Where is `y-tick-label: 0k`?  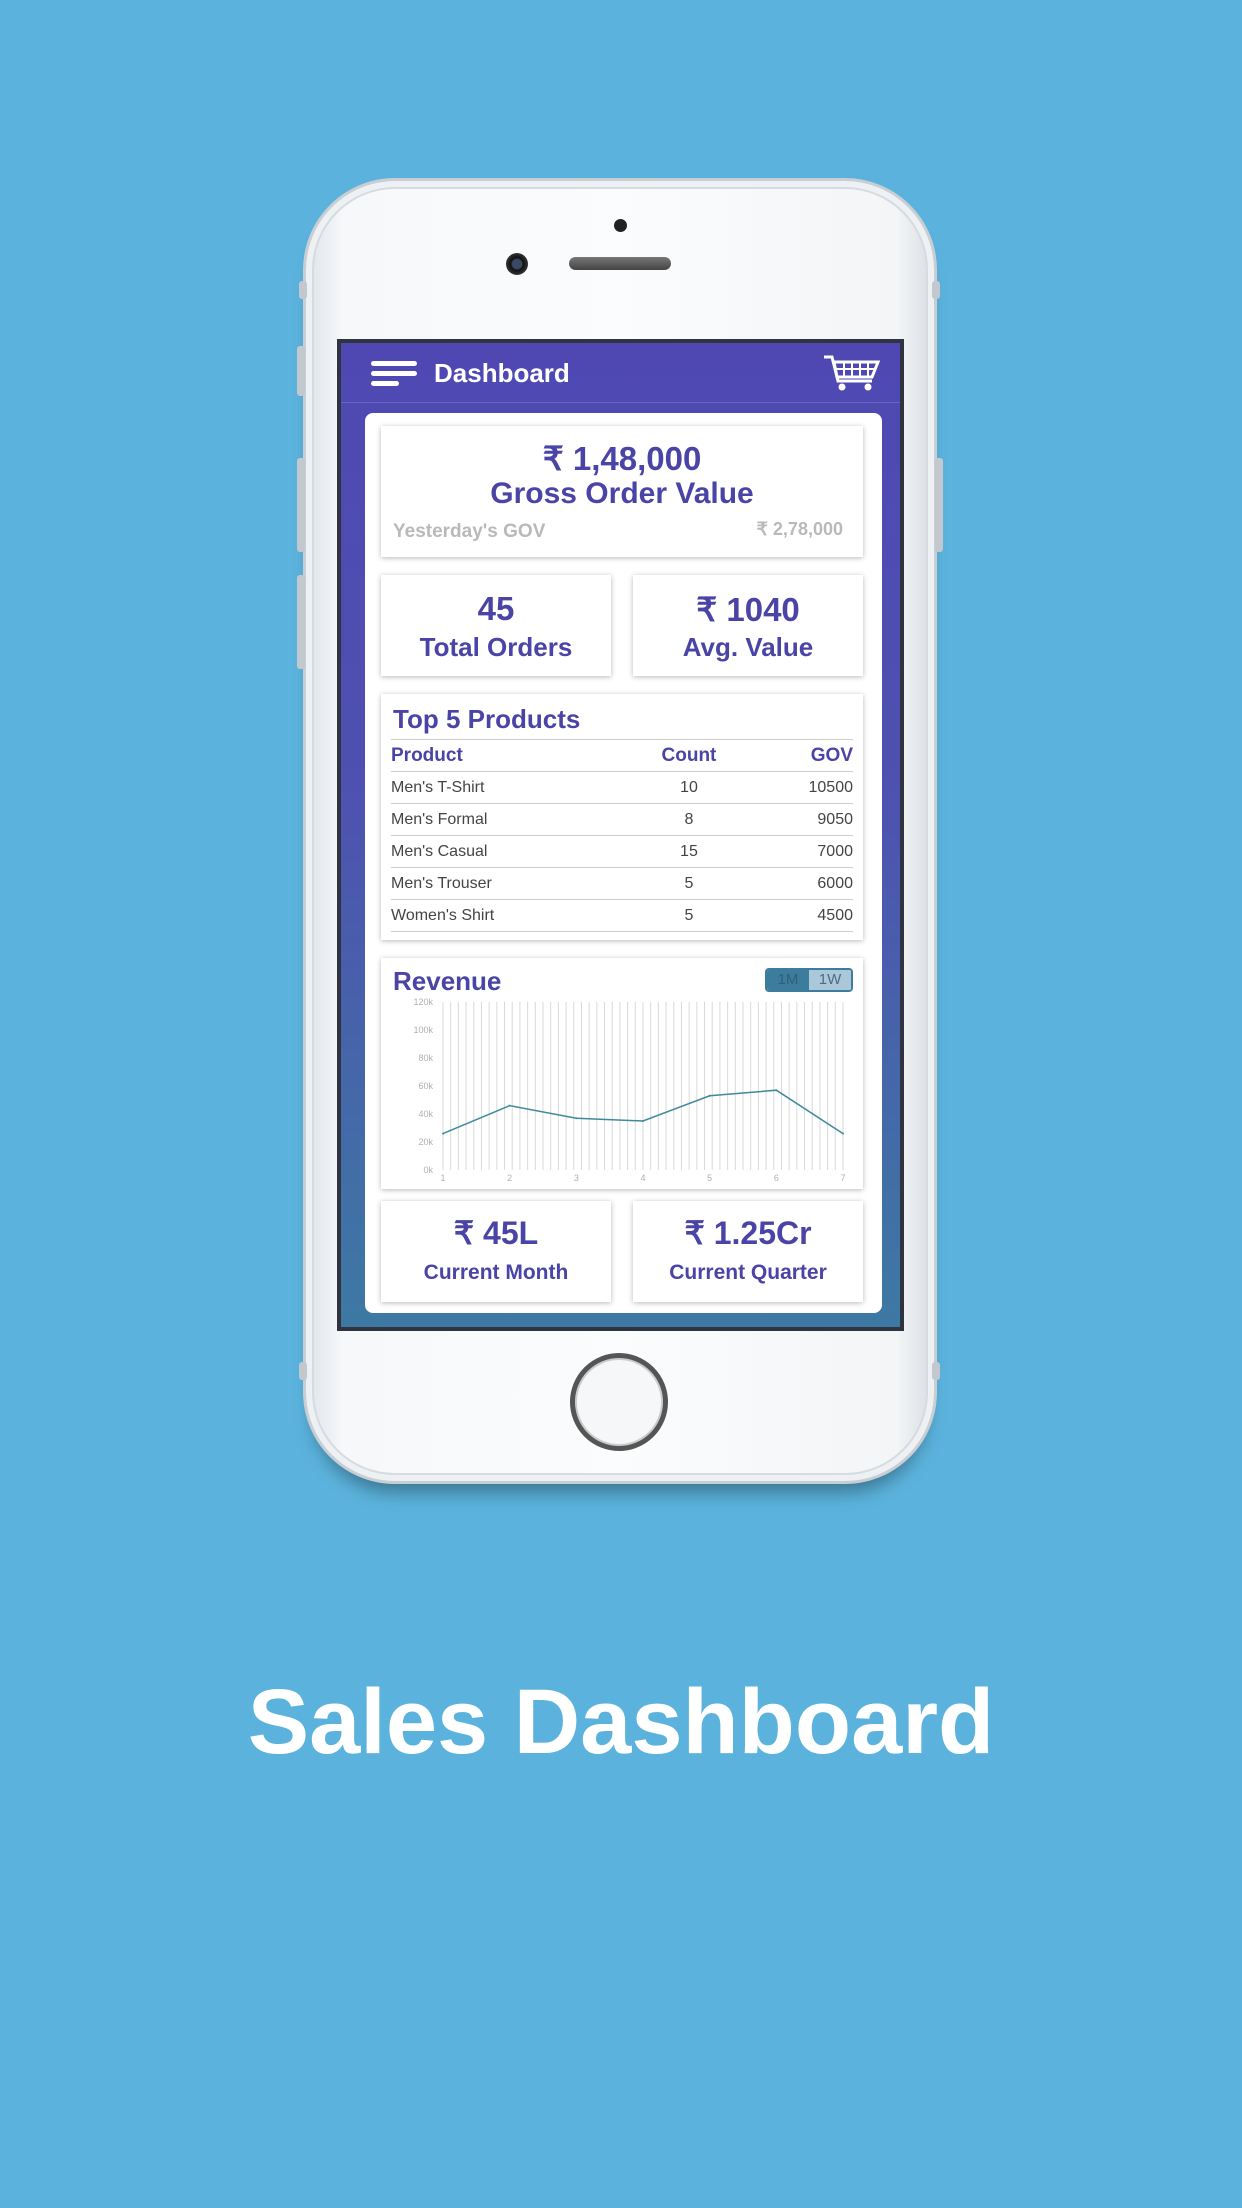
y-tick-label: 0k is located at coordinates (428, 1170).